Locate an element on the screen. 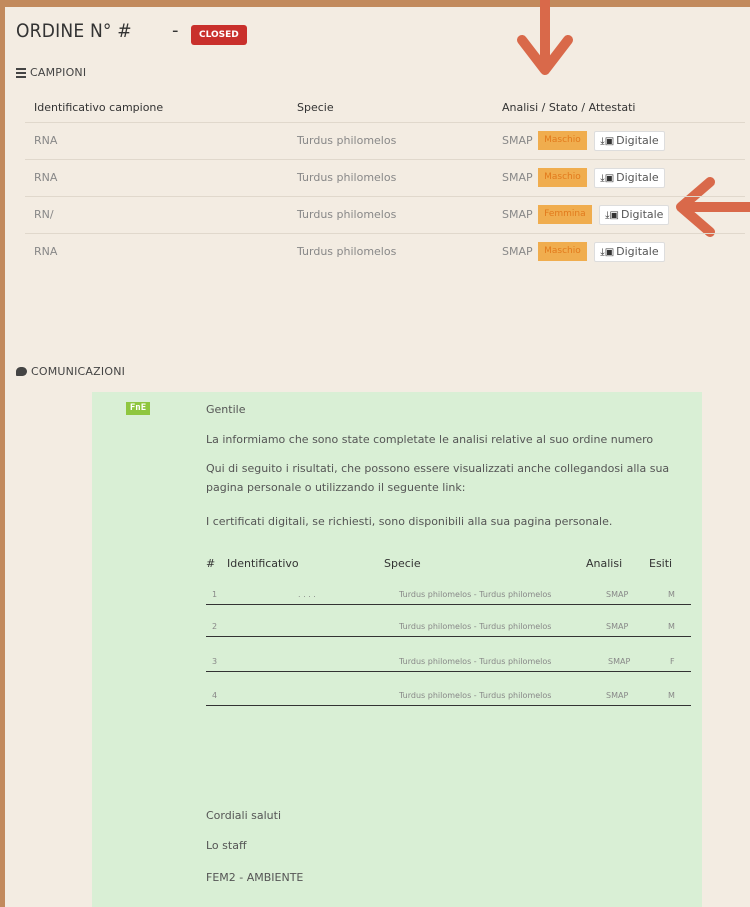 This screenshot has width=750, height=907. results-header-id: Identificativo is located at coordinates (263, 563).